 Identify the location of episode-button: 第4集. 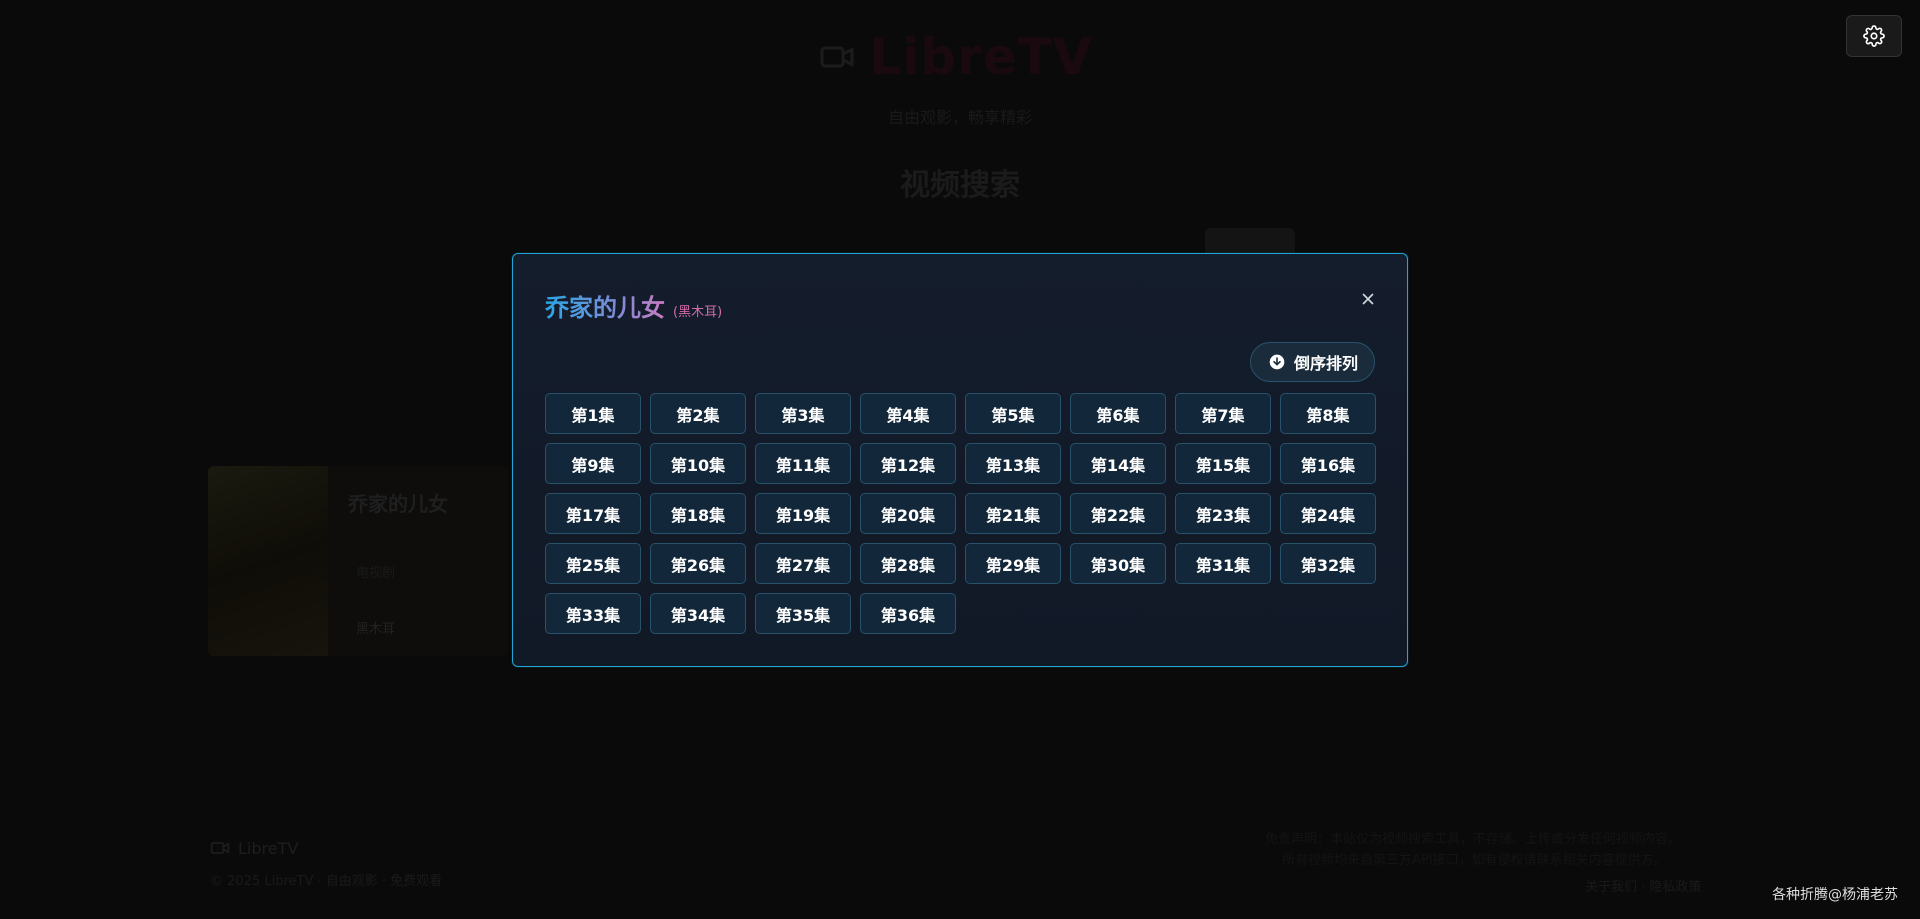
(908, 413).